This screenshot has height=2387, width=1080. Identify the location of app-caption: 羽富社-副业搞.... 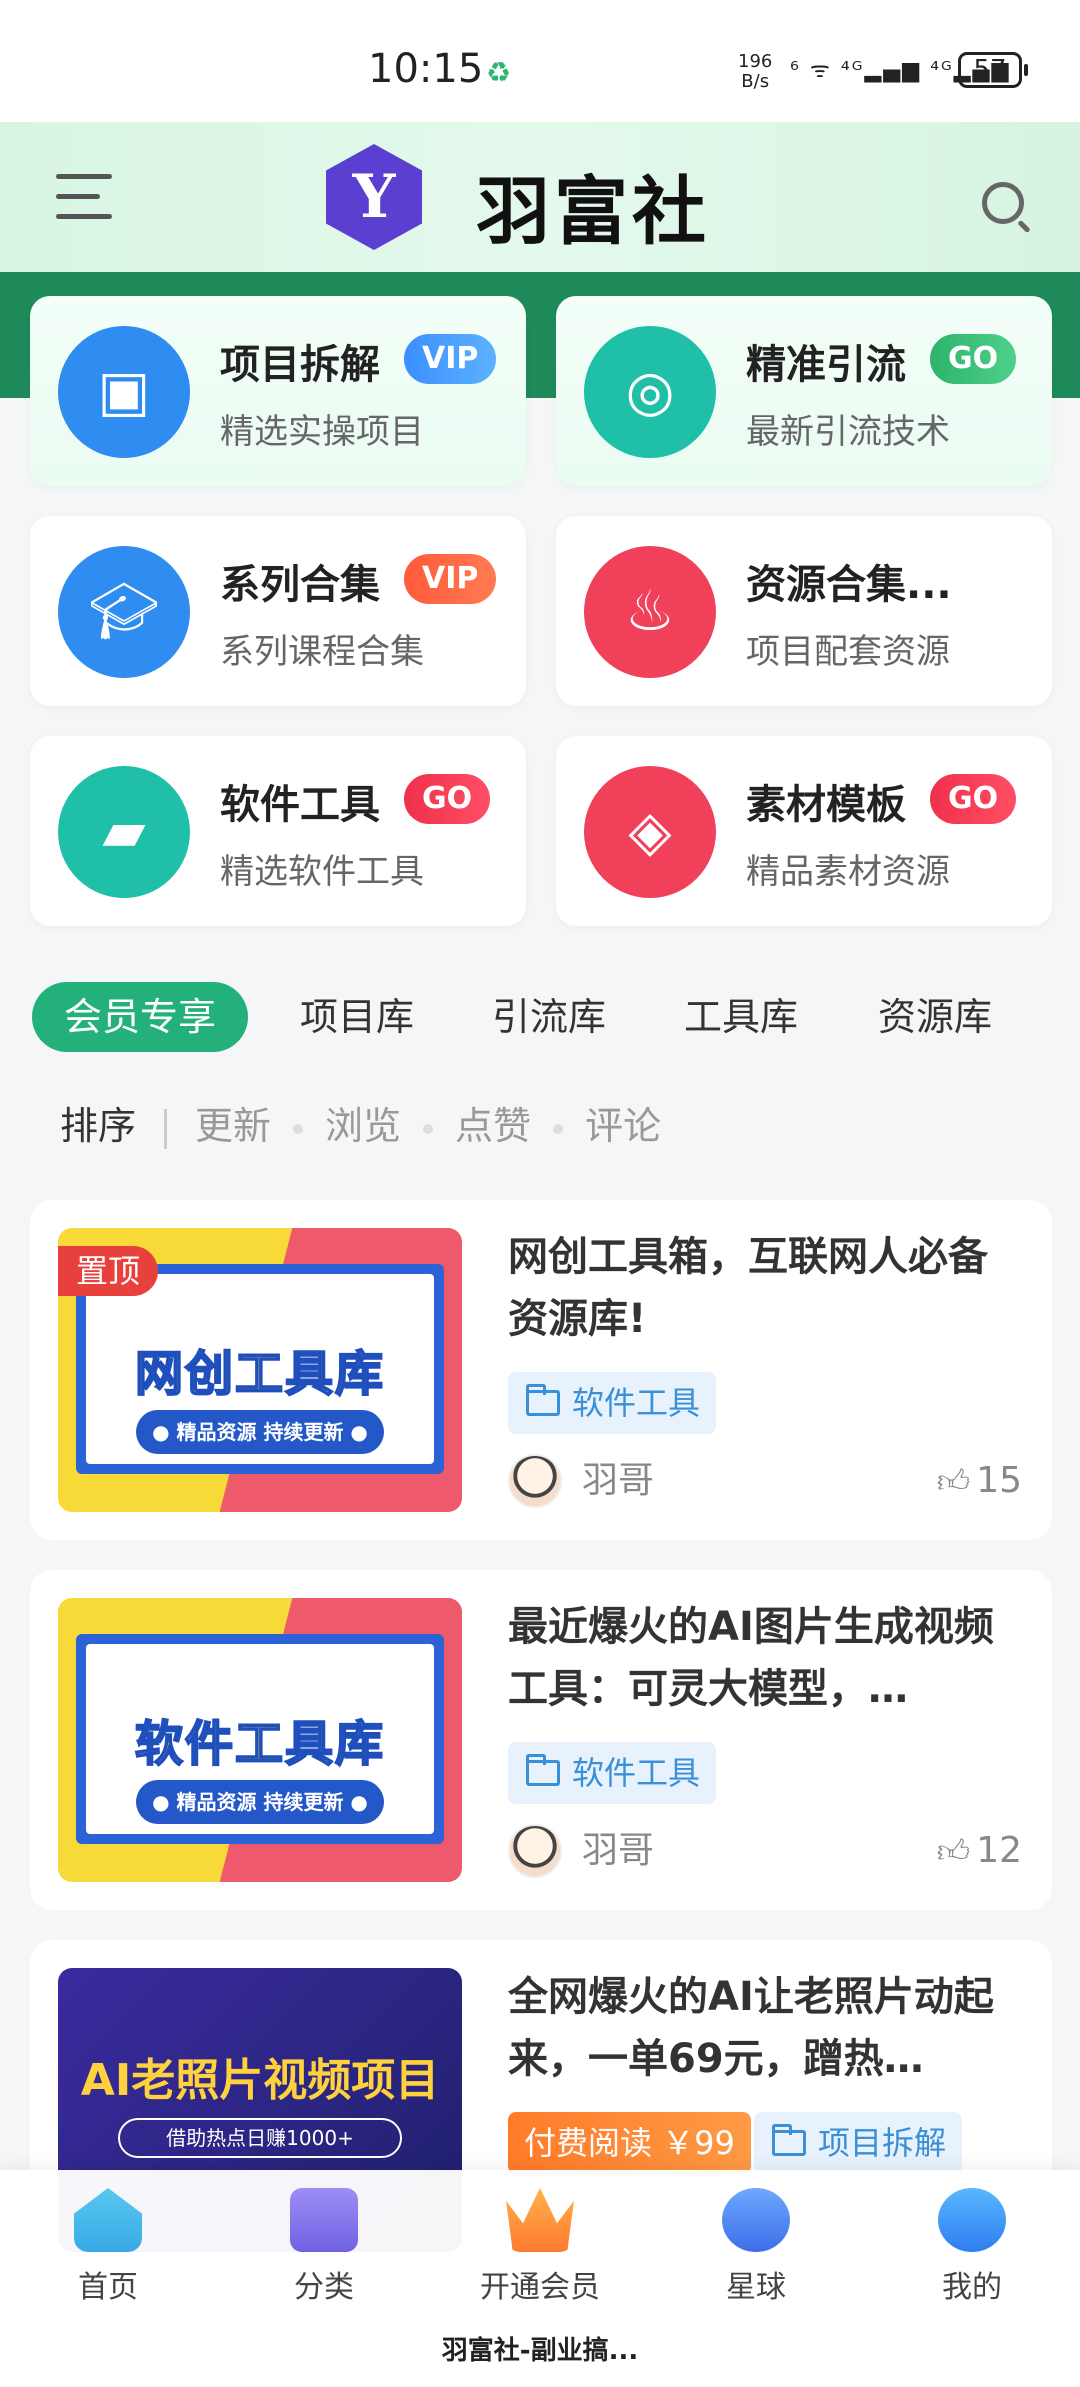
(540, 2351).